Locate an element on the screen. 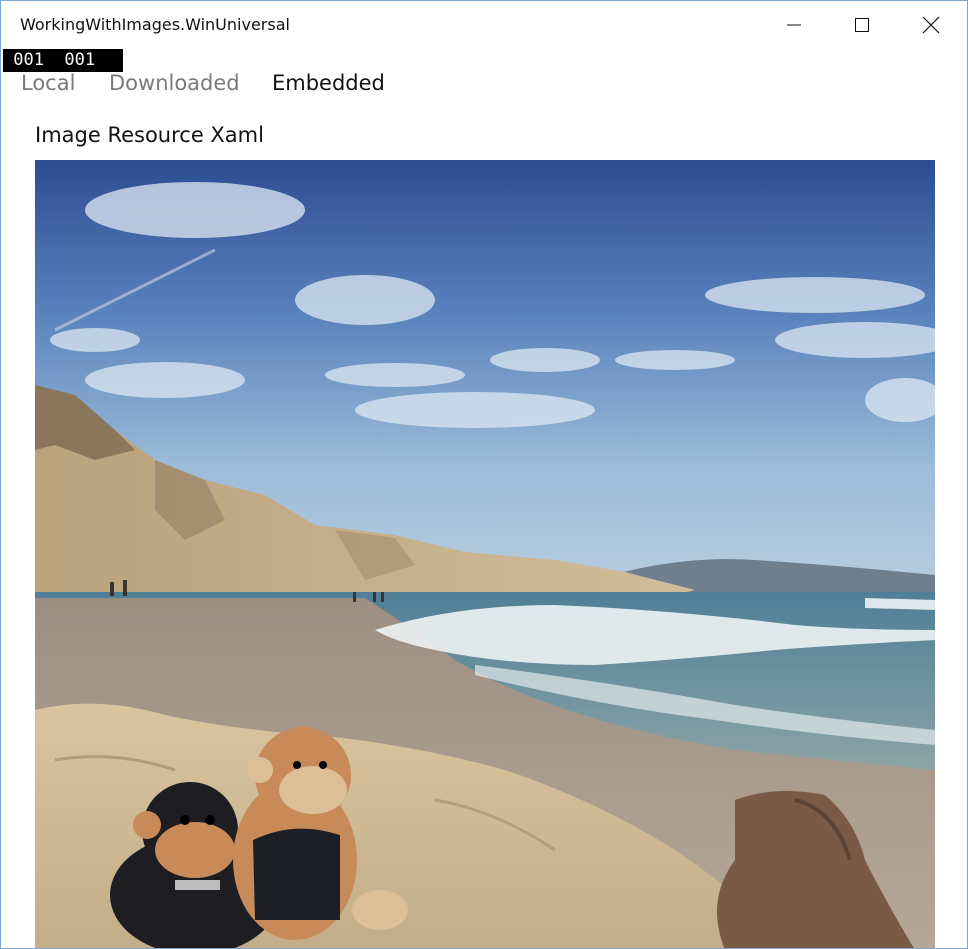  title-bar: WorkingWithImages.WinUniversal is located at coordinates (484, 25).